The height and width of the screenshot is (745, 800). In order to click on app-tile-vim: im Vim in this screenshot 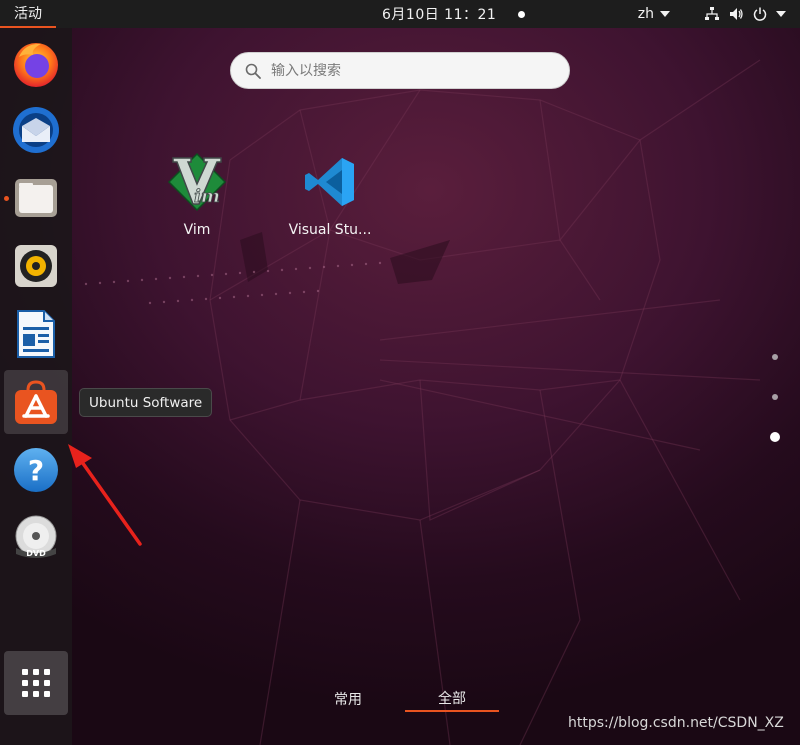, I will do `click(197, 200)`.